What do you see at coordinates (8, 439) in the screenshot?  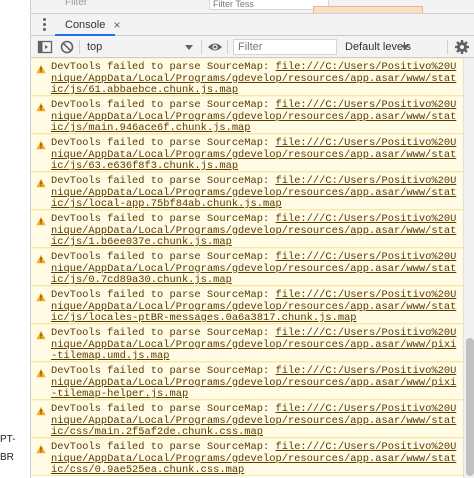 I see `page-text-fragment: PT-` at bounding box center [8, 439].